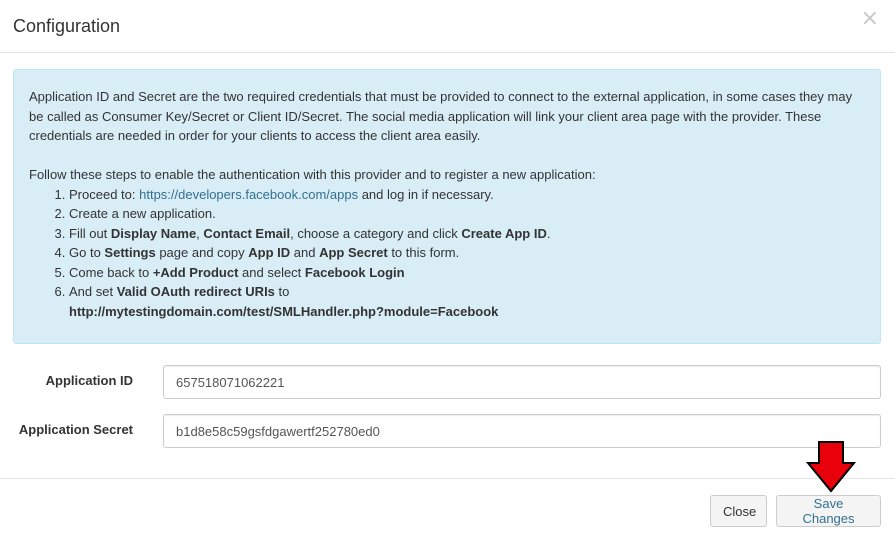  Describe the element at coordinates (248, 194) in the screenshot. I see `developers-link: https://developers.facebook.com/apps` at that location.